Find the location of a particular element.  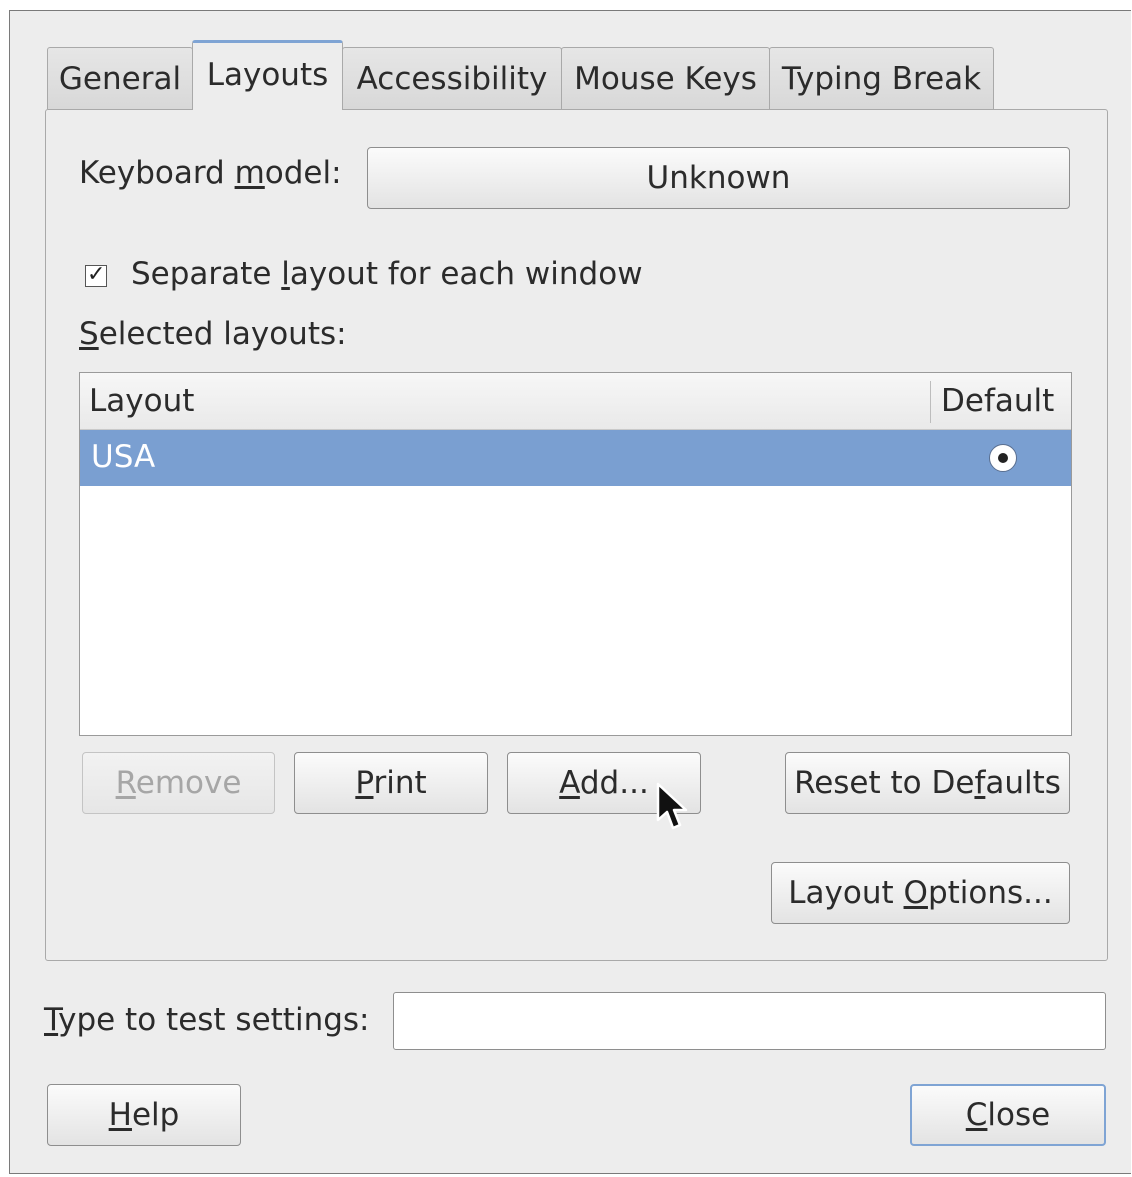

check-icon: ✓ is located at coordinates (96, 274).